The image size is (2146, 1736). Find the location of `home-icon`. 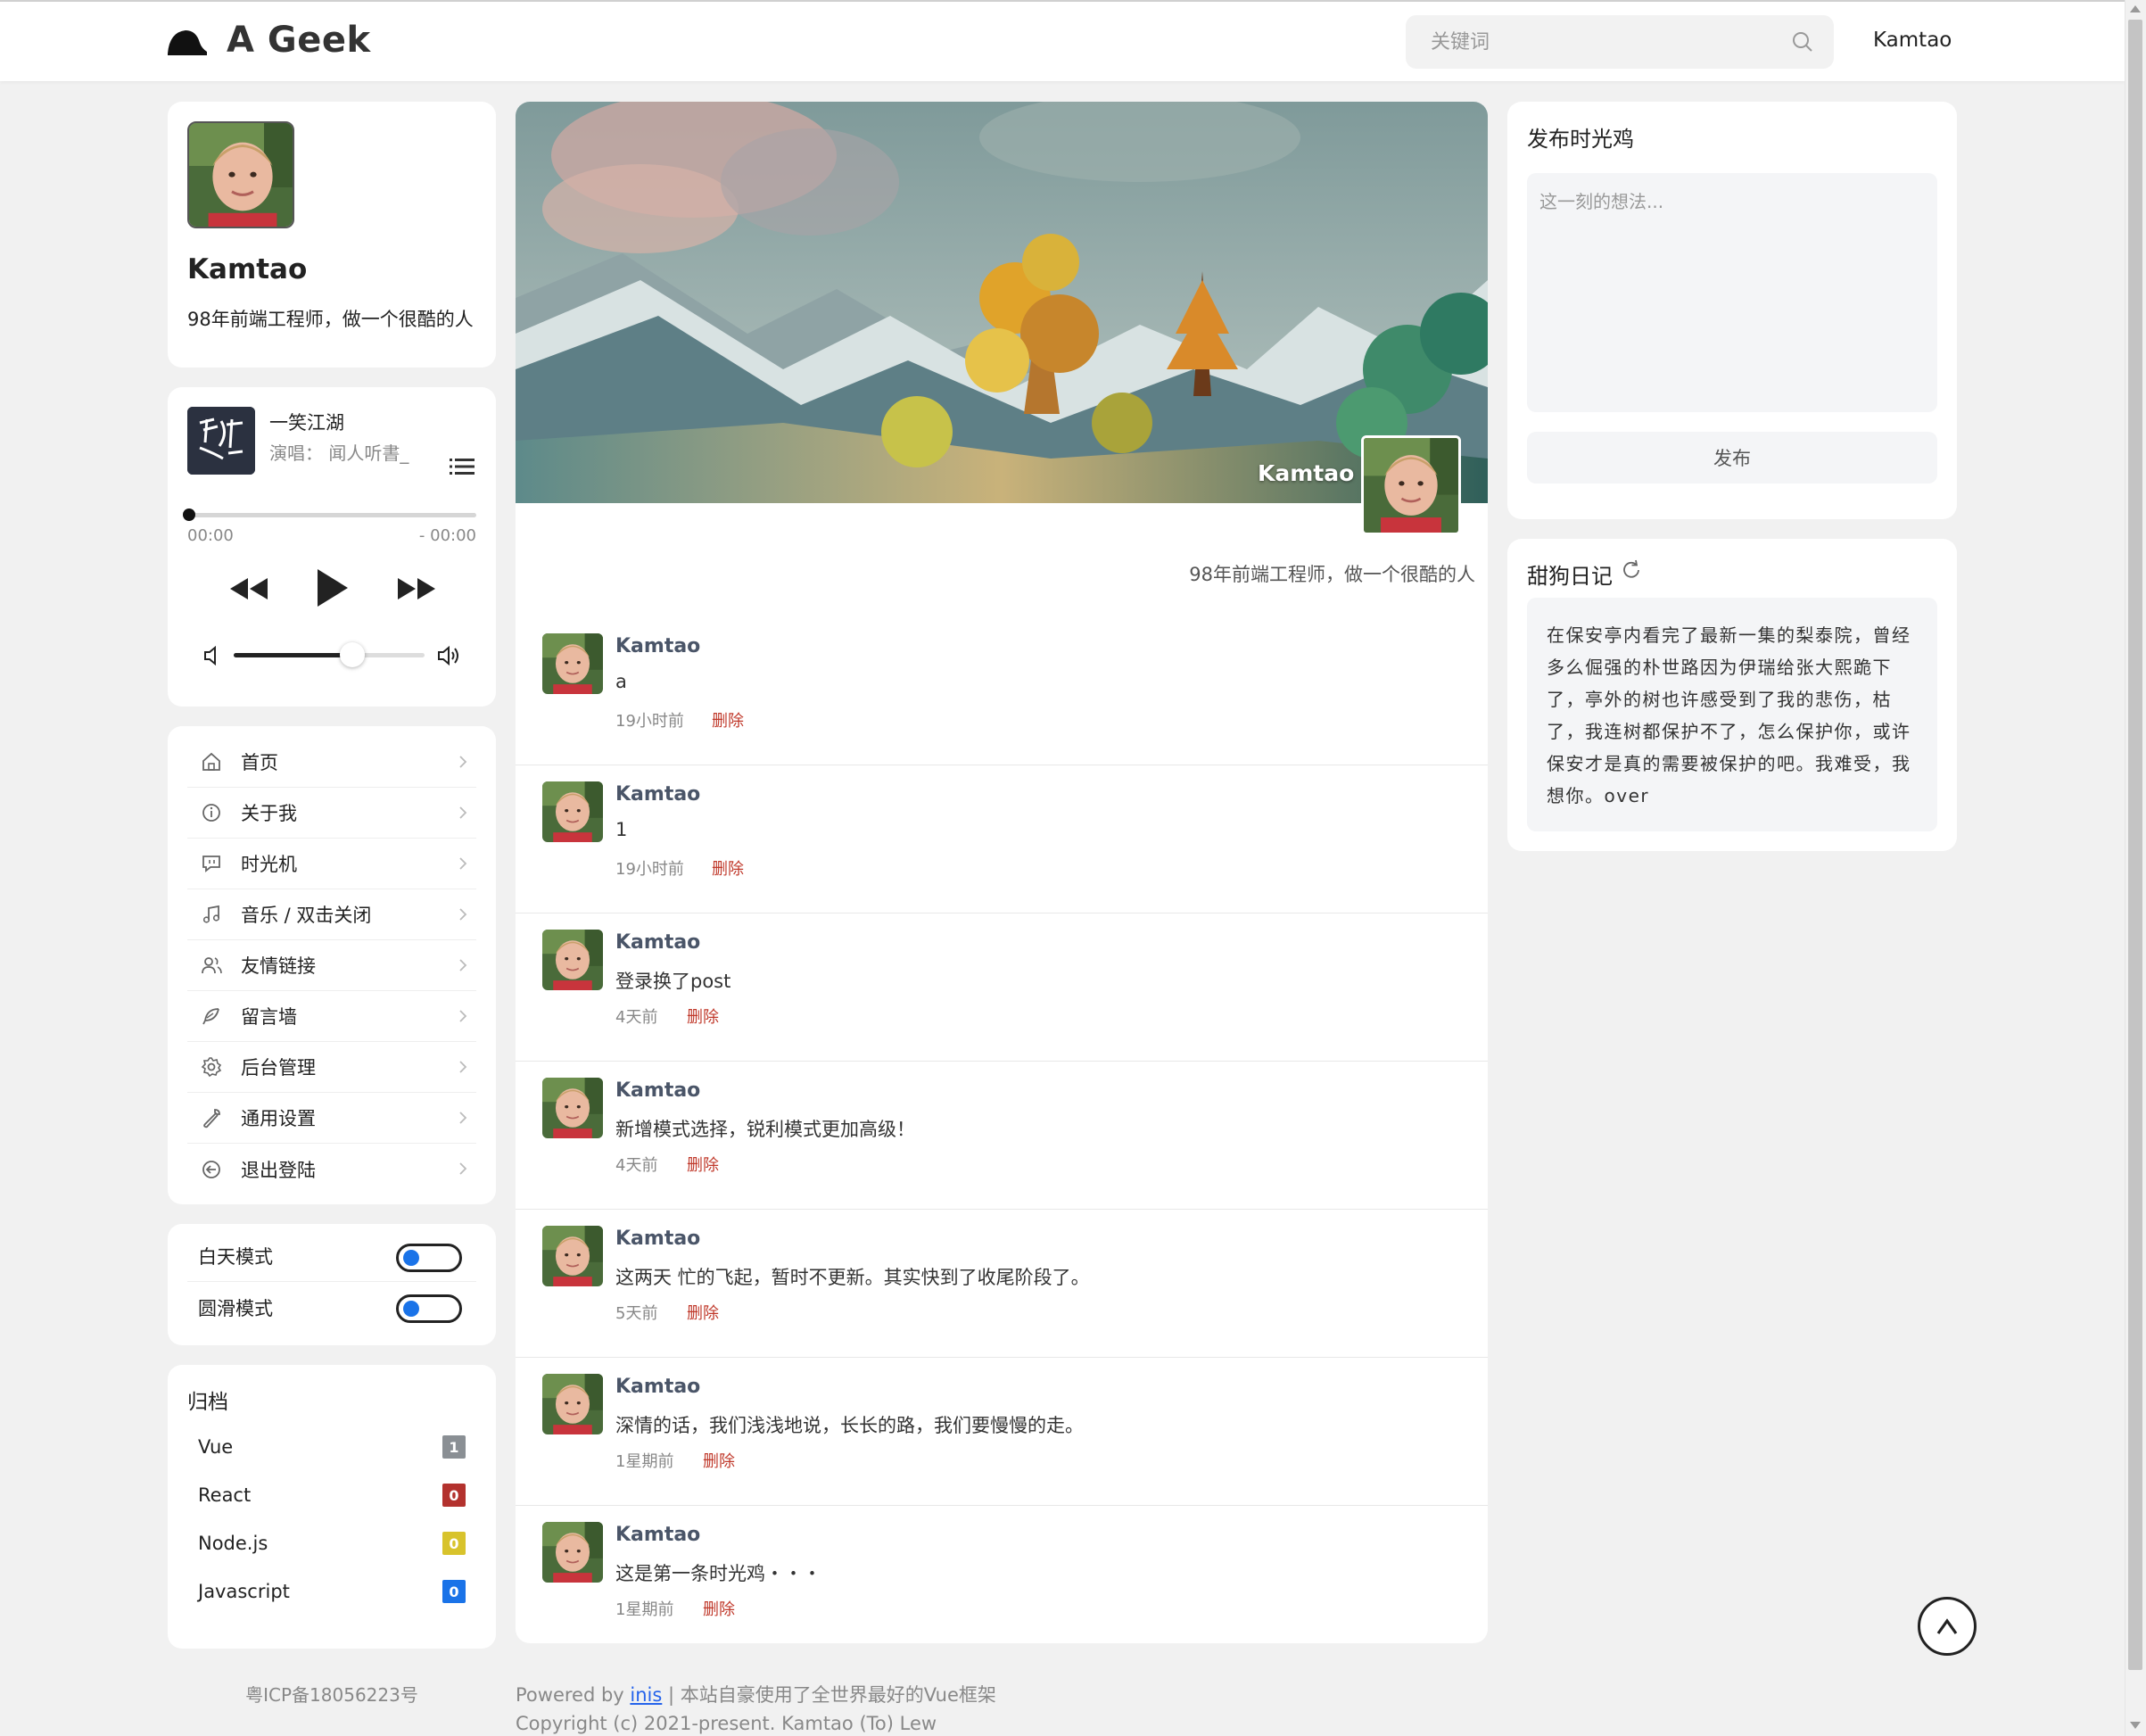

home-icon is located at coordinates (211, 761).